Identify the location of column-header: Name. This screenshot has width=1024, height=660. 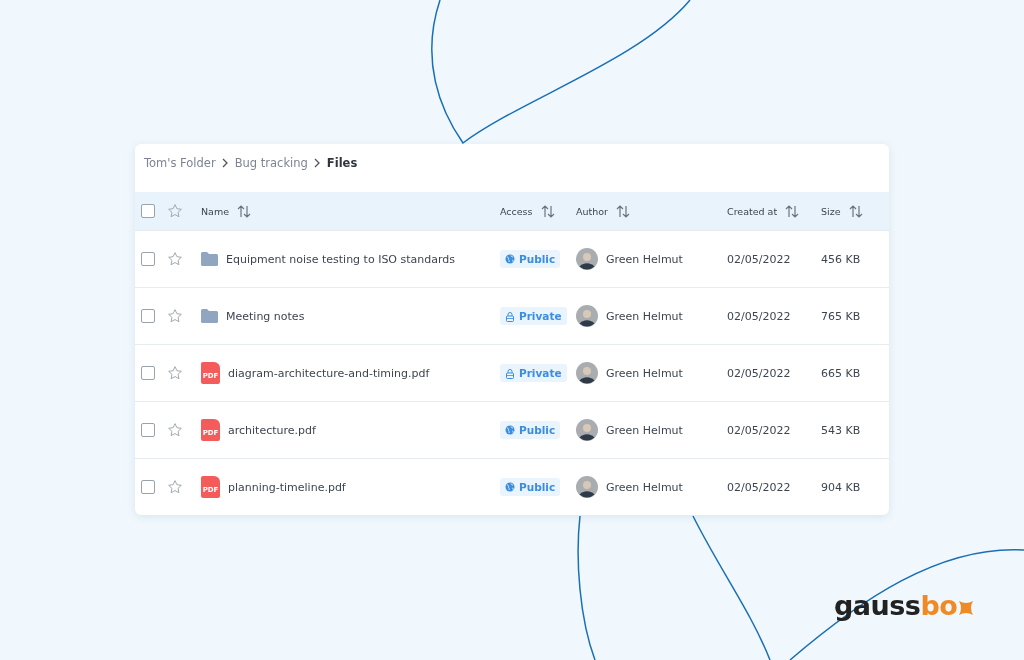
(215, 211).